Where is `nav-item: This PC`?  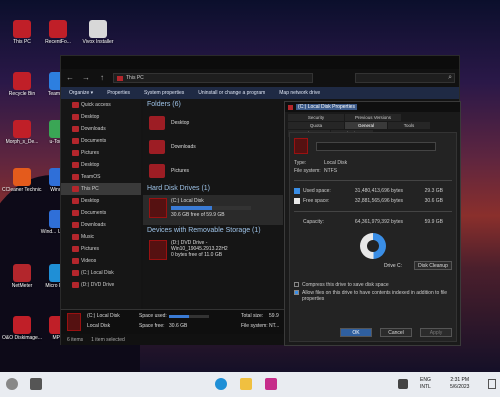
nav-item: This PC is located at coordinates (101, 189).